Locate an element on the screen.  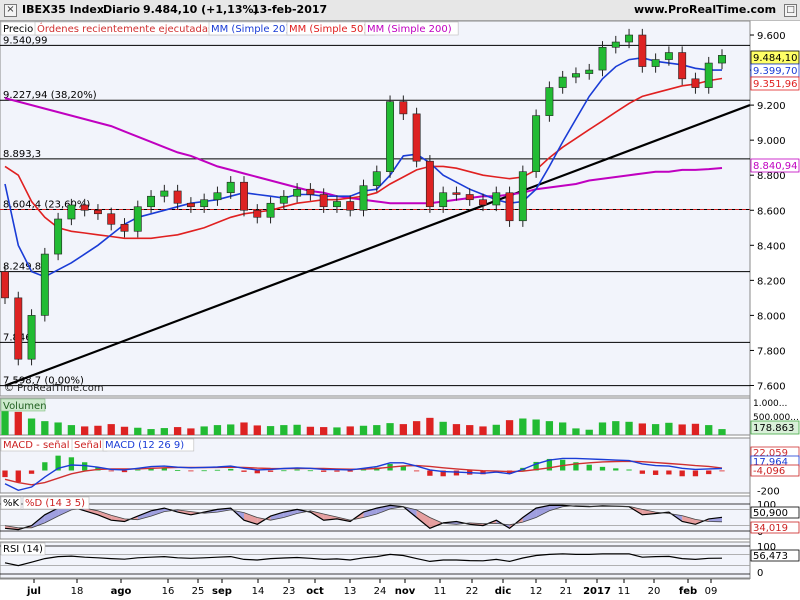
stoch-tag: 34,019 is located at coordinates (770, 528).